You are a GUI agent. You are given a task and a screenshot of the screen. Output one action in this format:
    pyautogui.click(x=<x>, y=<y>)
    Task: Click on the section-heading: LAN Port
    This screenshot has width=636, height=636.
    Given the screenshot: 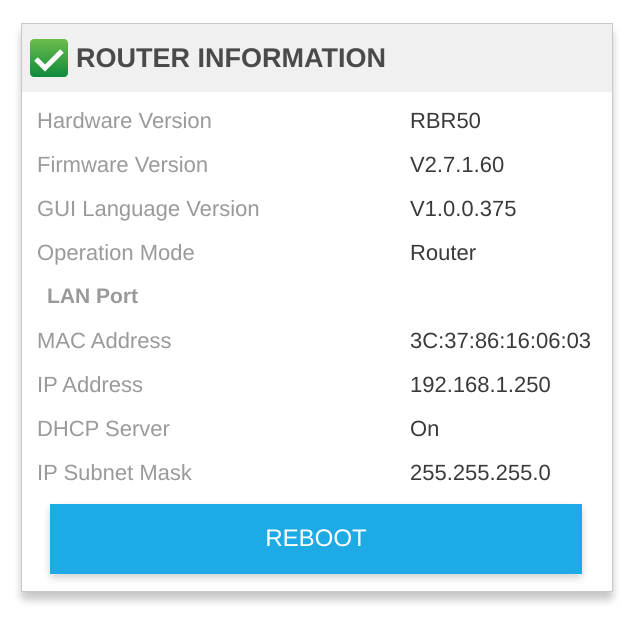 What is the action you would take?
    pyautogui.click(x=92, y=297)
    